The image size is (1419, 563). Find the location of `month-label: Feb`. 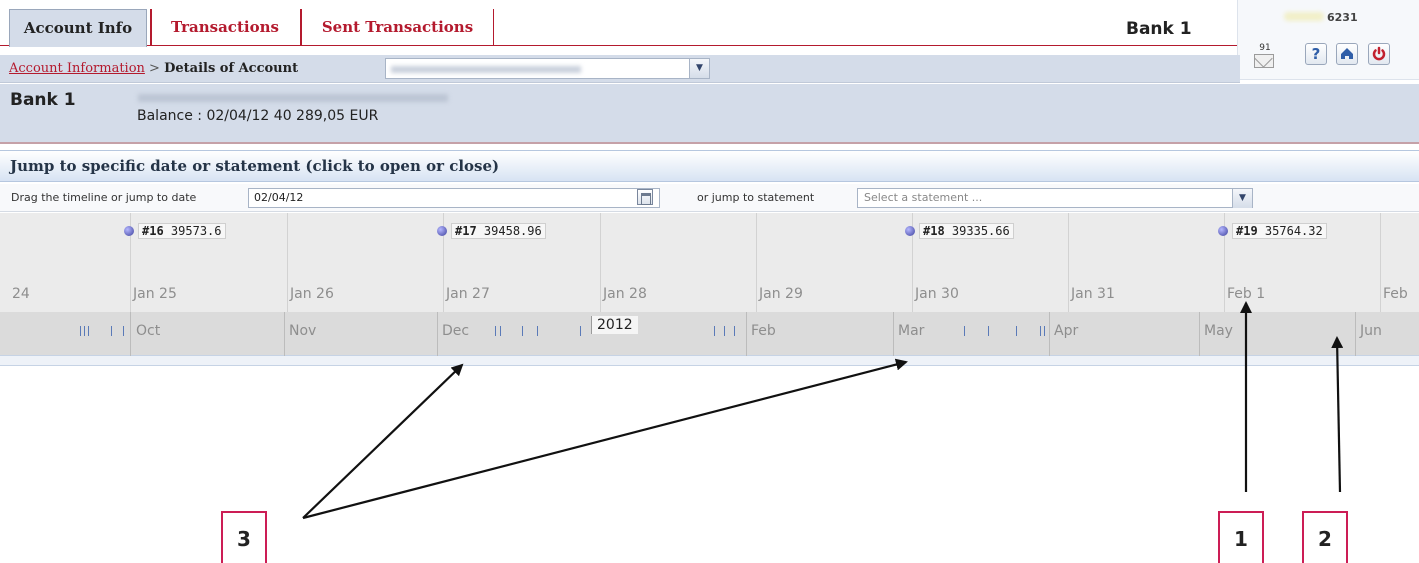

month-label: Feb is located at coordinates (763, 331).